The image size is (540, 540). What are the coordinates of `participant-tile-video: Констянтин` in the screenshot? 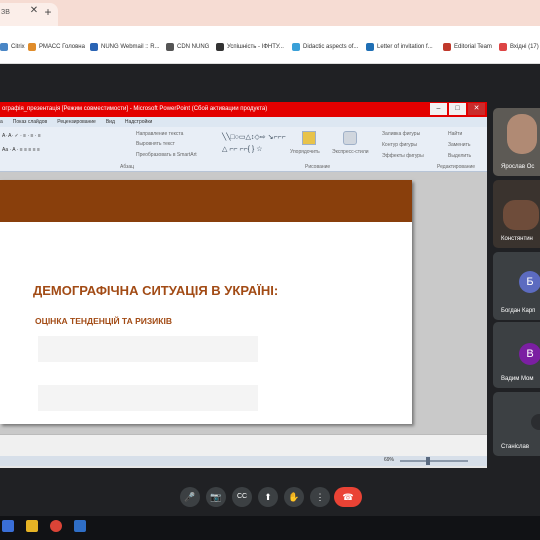 It's located at (516, 214).